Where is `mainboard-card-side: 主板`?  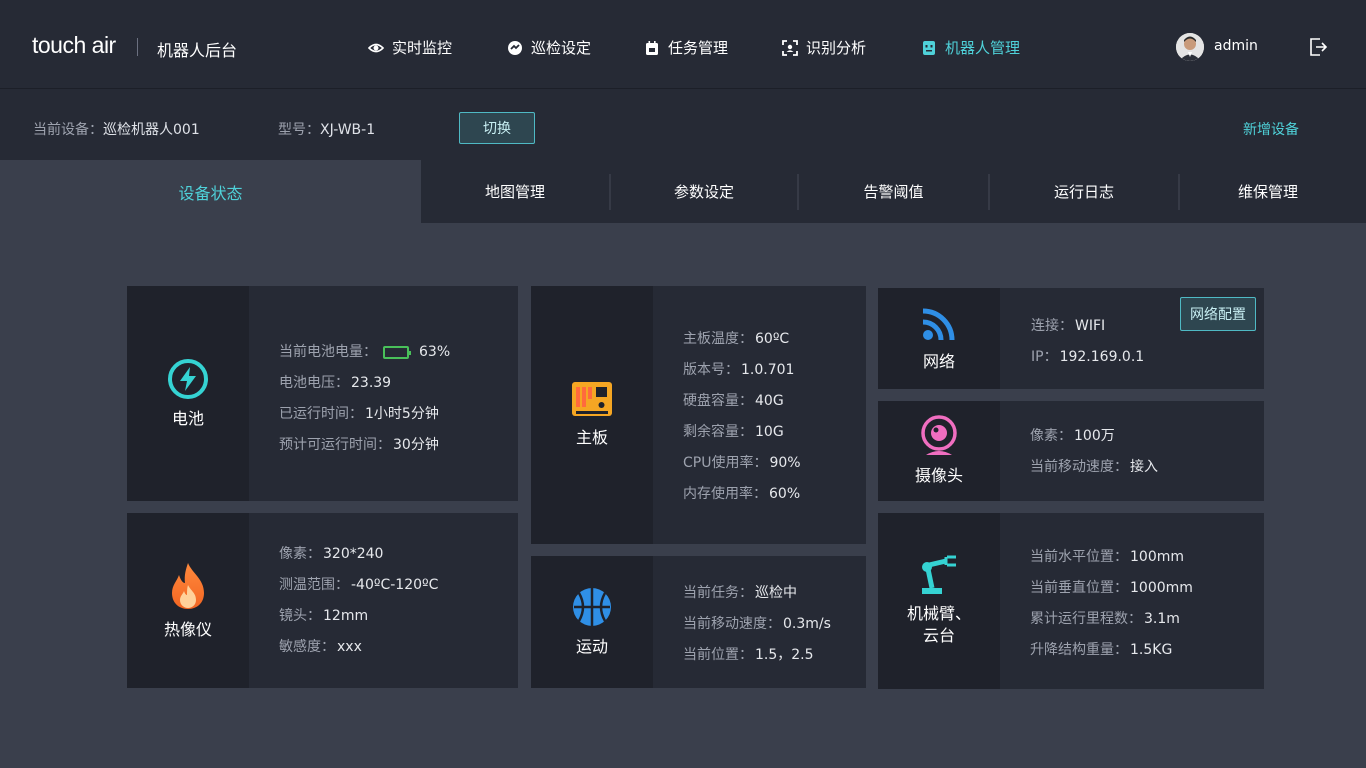
mainboard-card-side: 主板 is located at coordinates (592, 415).